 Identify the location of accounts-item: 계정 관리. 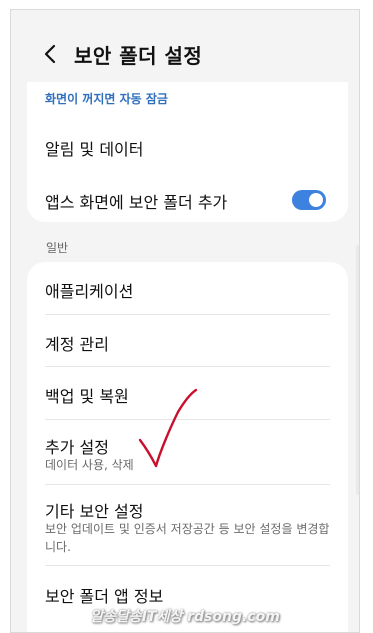
(187, 341).